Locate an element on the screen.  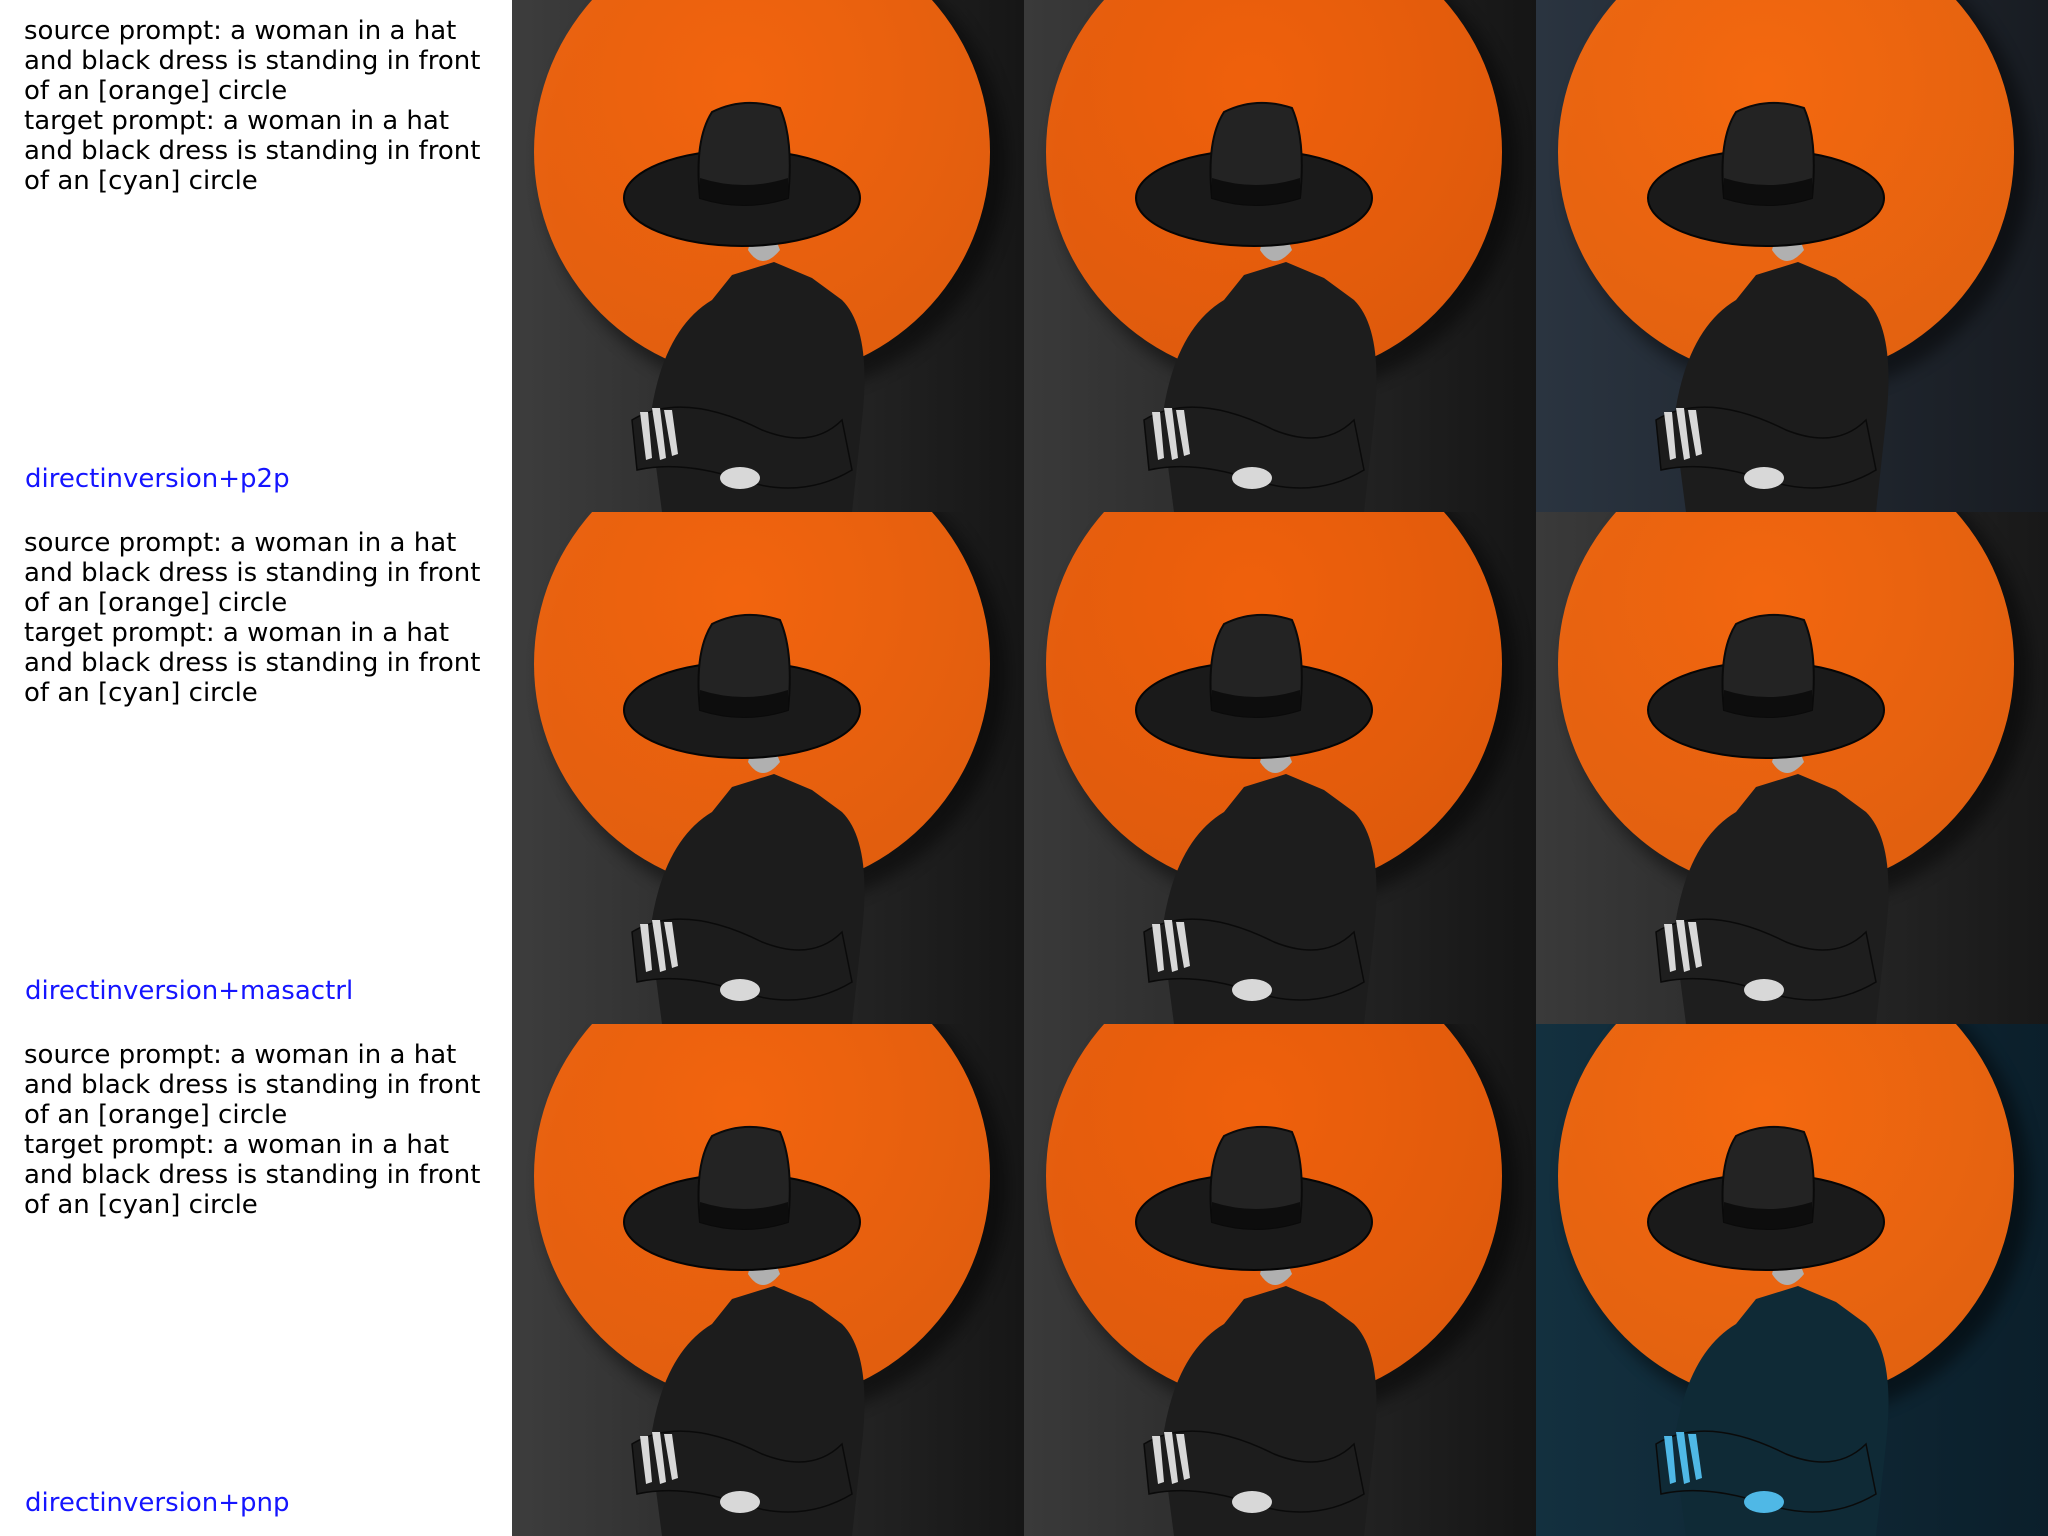
method-label: directinversion+pnp is located at coordinates (157, 1503).